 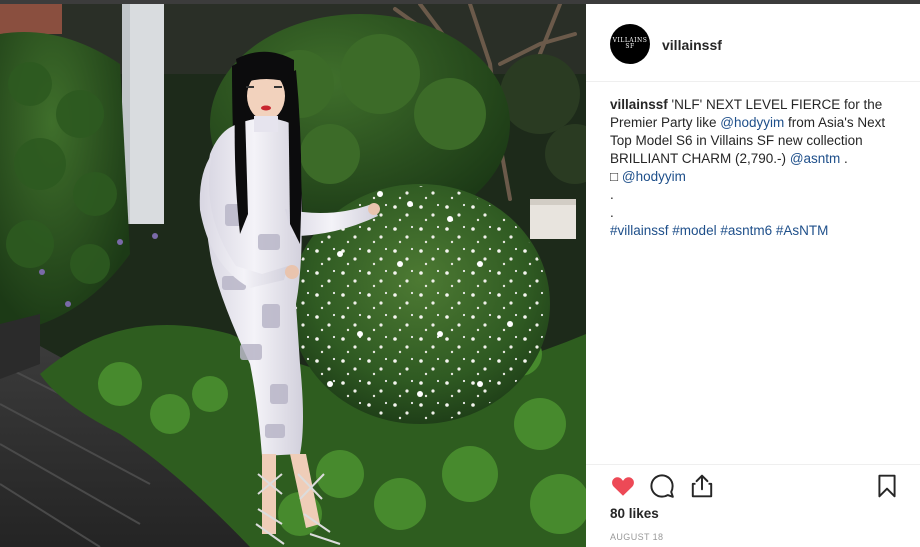 I want to click on caption-username: villainssf, so click(x=639, y=104).